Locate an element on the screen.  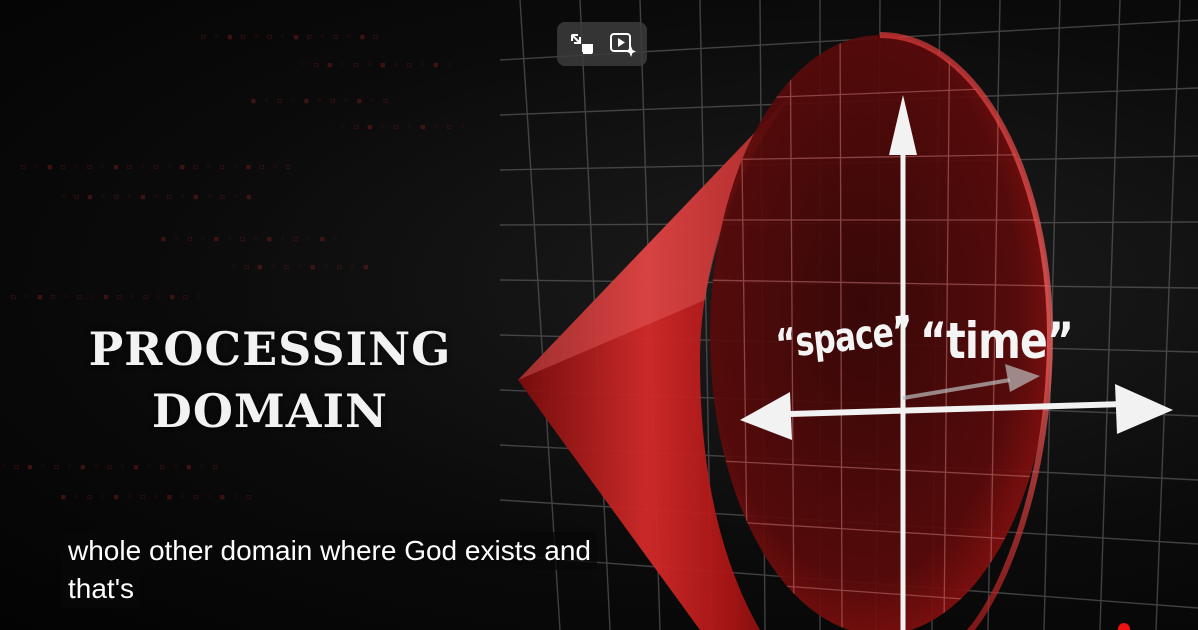
video-sparkle-icon is located at coordinates (622, 45).